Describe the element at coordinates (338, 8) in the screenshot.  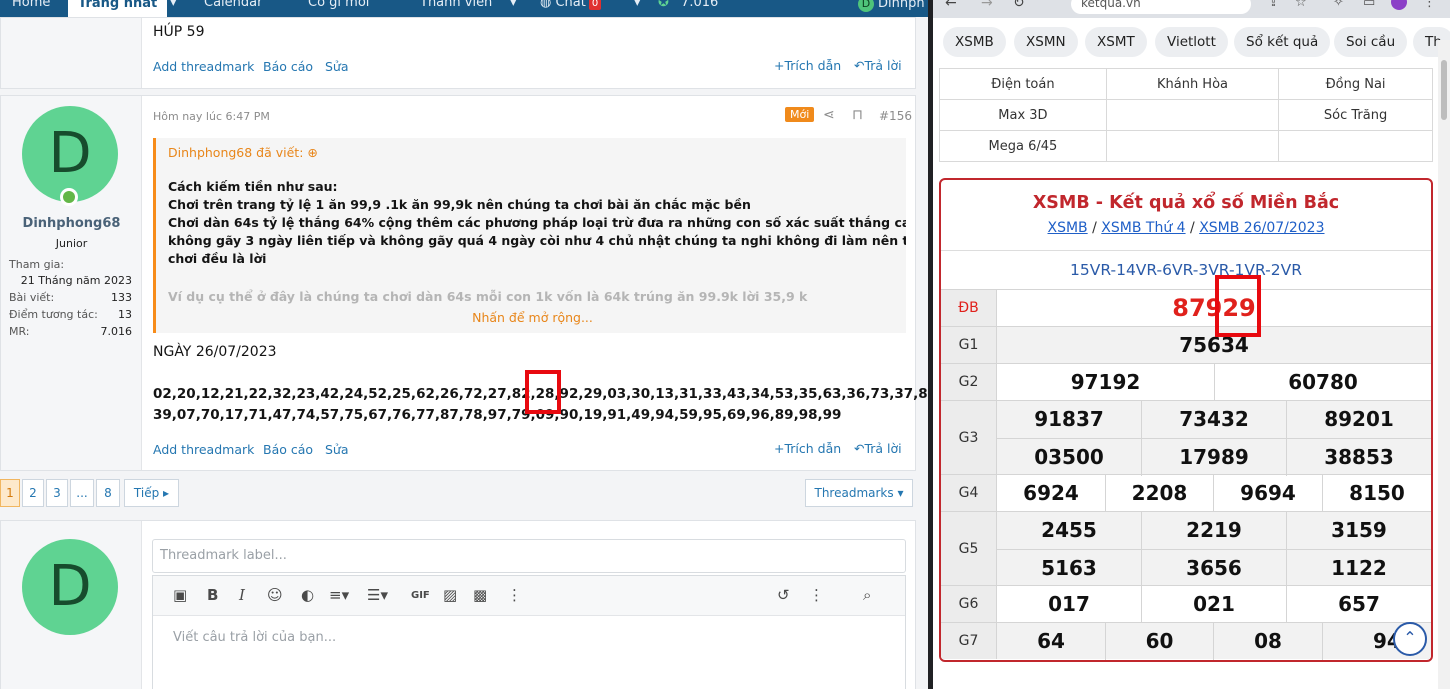
I see `nav-whats-new: Có gì mới` at that location.